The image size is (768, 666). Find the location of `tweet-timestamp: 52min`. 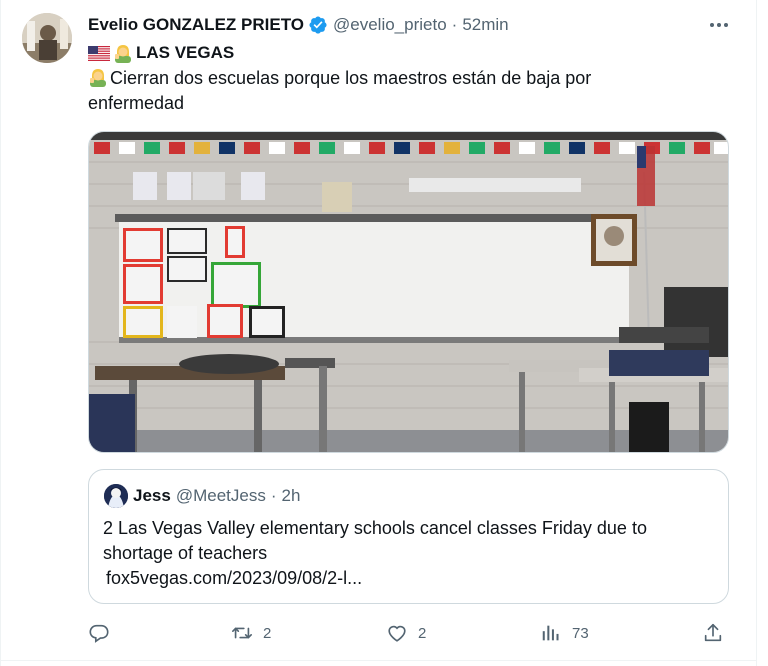

tweet-timestamp: 52min is located at coordinates (485, 25).